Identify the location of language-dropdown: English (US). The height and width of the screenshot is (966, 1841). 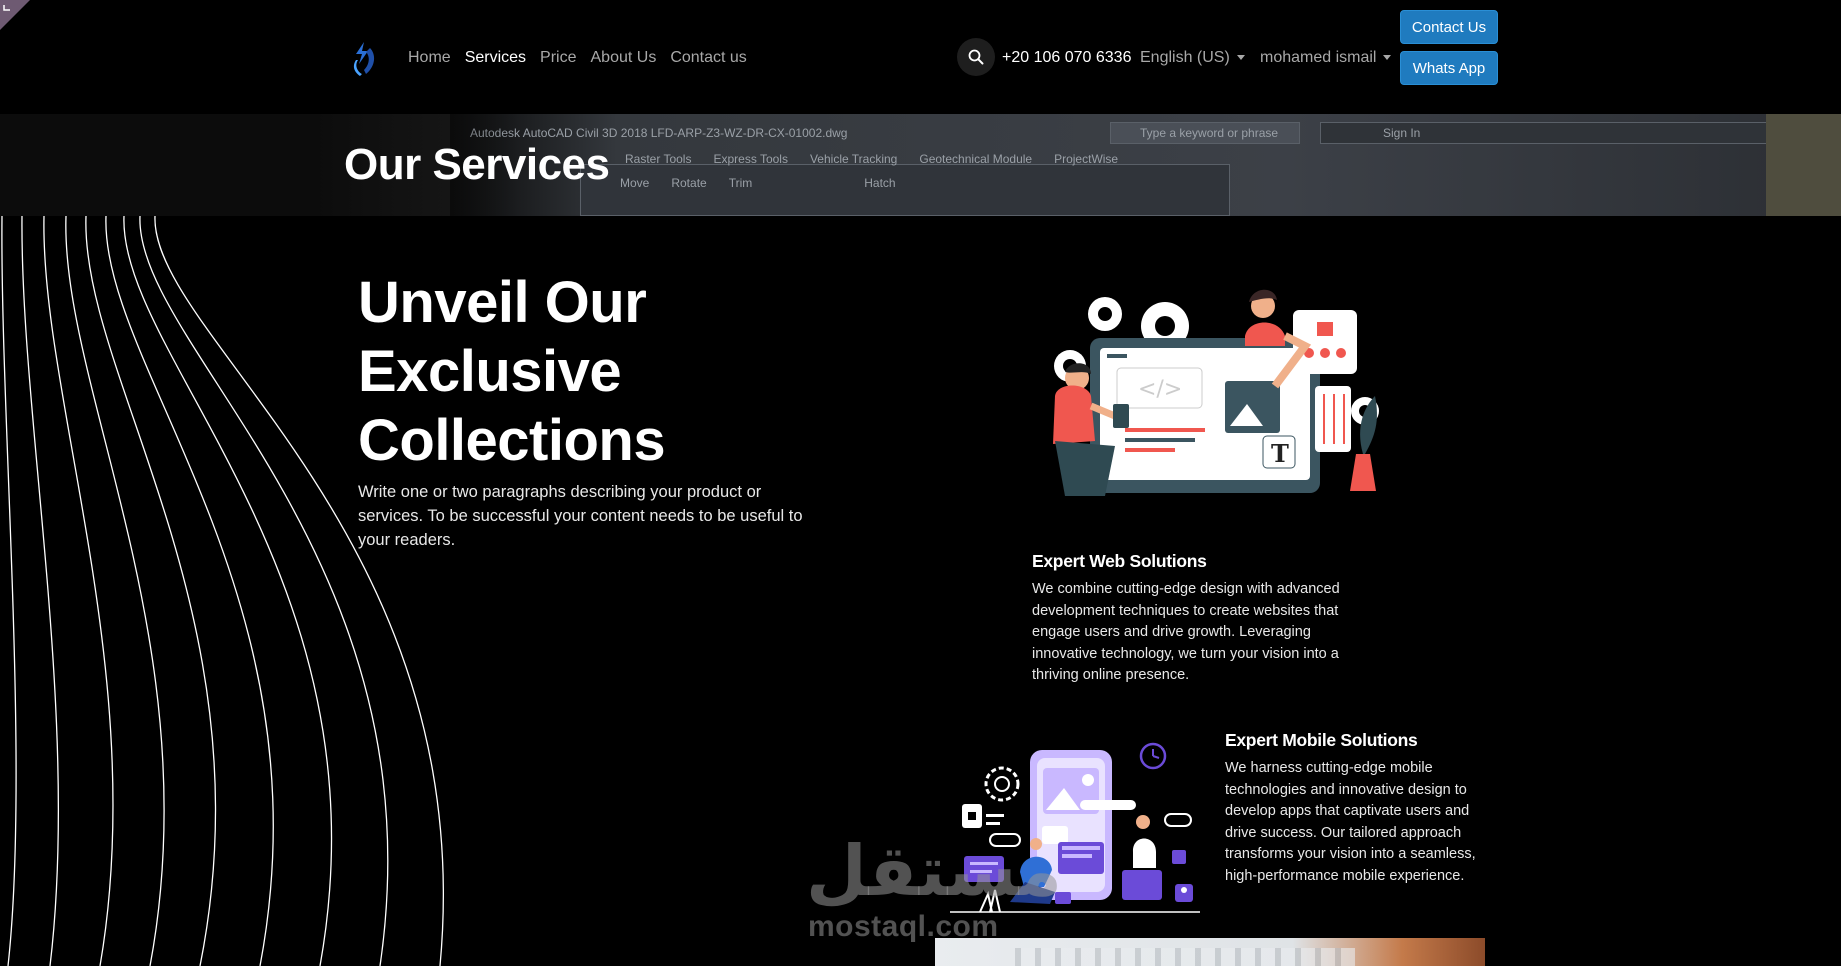
(1192, 58).